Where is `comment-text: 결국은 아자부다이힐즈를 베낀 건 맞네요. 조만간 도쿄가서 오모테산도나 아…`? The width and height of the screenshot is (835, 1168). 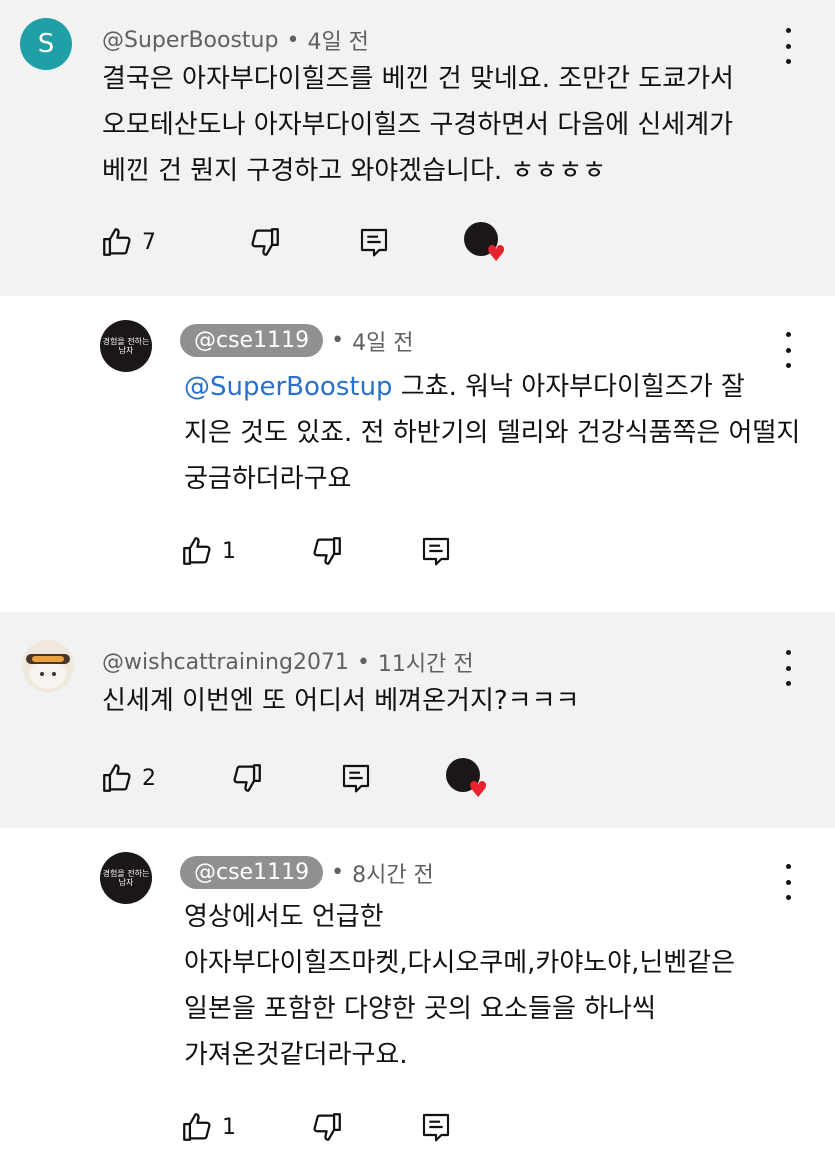
comment-text: 결국은 아자부다이힐즈를 베낀 건 맞네요. 조만간 도쿄가서 오모테산도나 아… is located at coordinates (418, 125).